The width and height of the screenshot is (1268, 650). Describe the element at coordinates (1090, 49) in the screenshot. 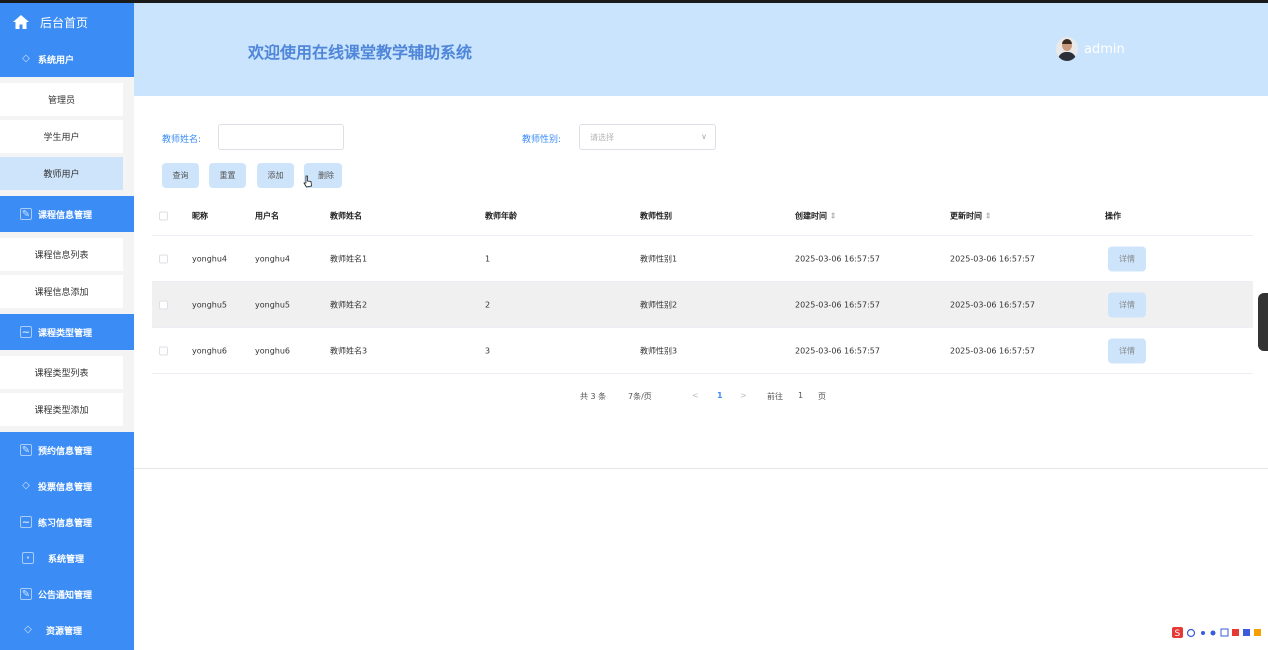

I see `user-menu: admin` at that location.